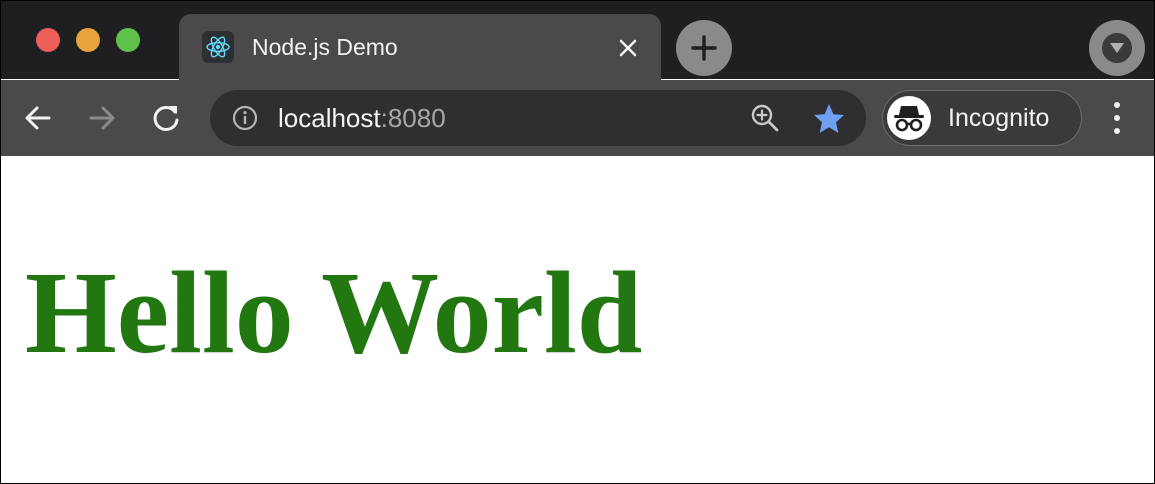  I want to click on info-icon, so click(245, 118).